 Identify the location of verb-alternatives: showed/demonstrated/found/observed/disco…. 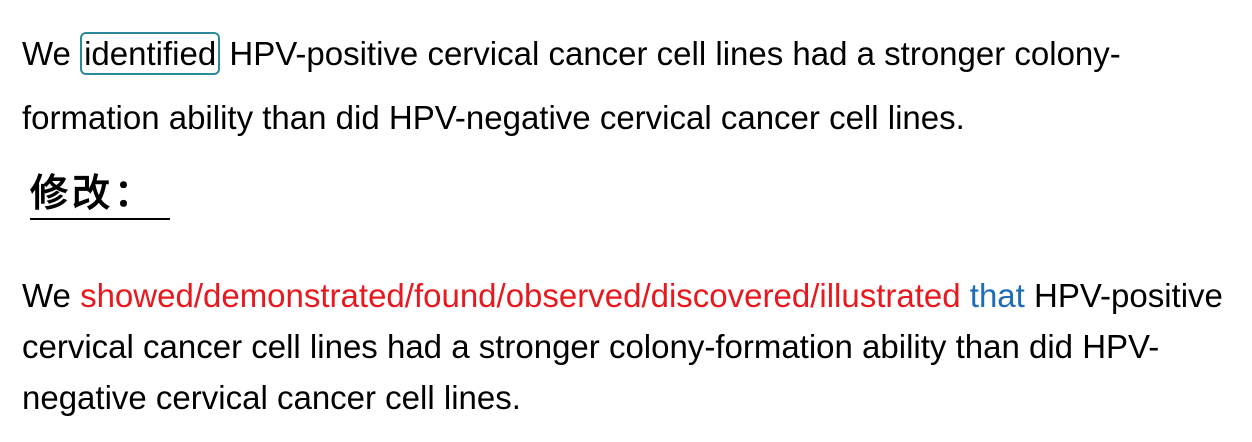
(520, 295).